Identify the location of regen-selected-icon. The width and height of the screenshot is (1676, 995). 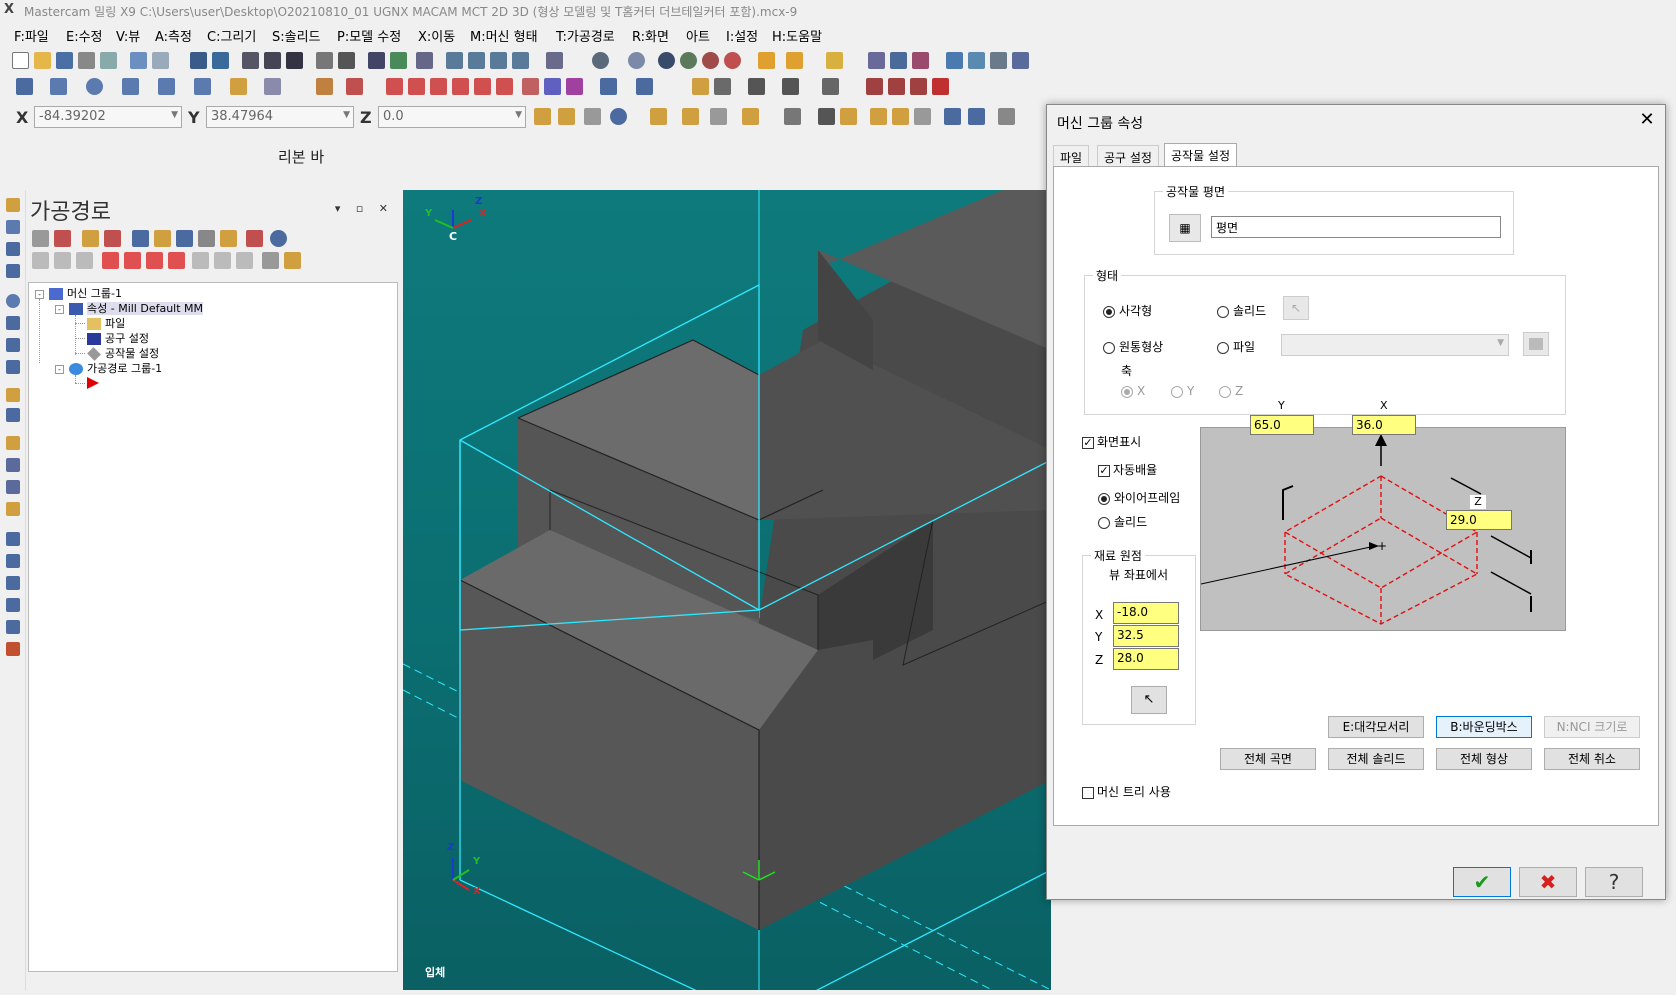
(90, 238).